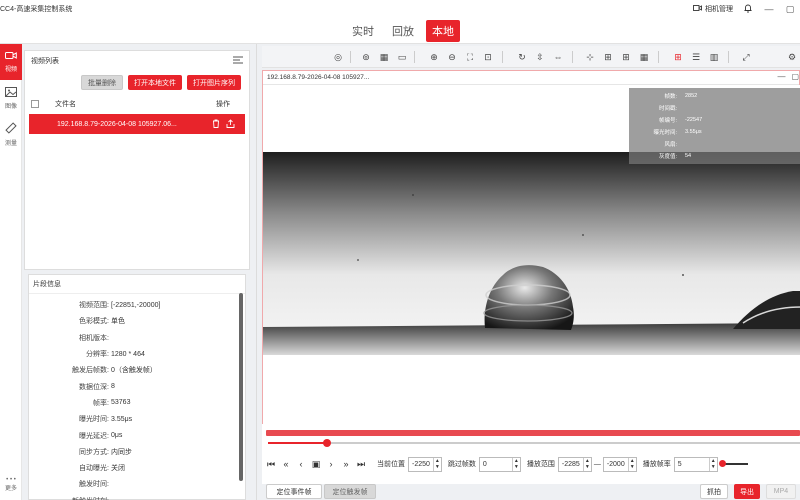 The width and height of the screenshot is (800, 500). I want to click on minimize-button: —, so click(769, 9).